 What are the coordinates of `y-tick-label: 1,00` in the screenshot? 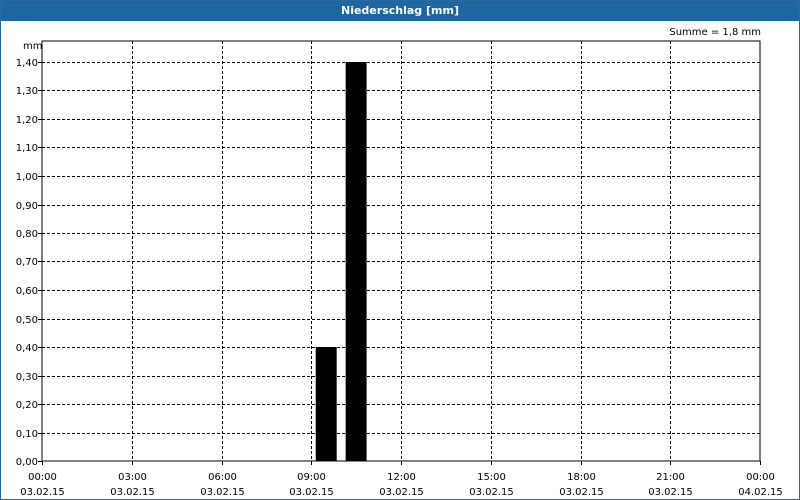 It's located at (27, 177).